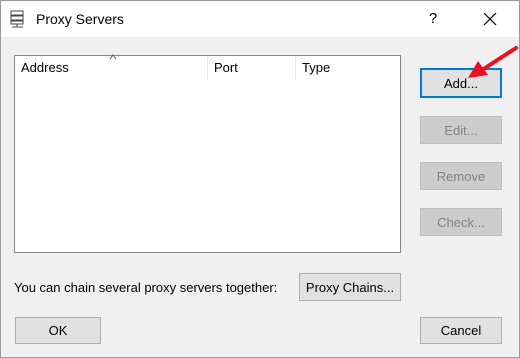  What do you see at coordinates (80, 19) in the screenshot?
I see `window-title: Proxy Servers` at bounding box center [80, 19].